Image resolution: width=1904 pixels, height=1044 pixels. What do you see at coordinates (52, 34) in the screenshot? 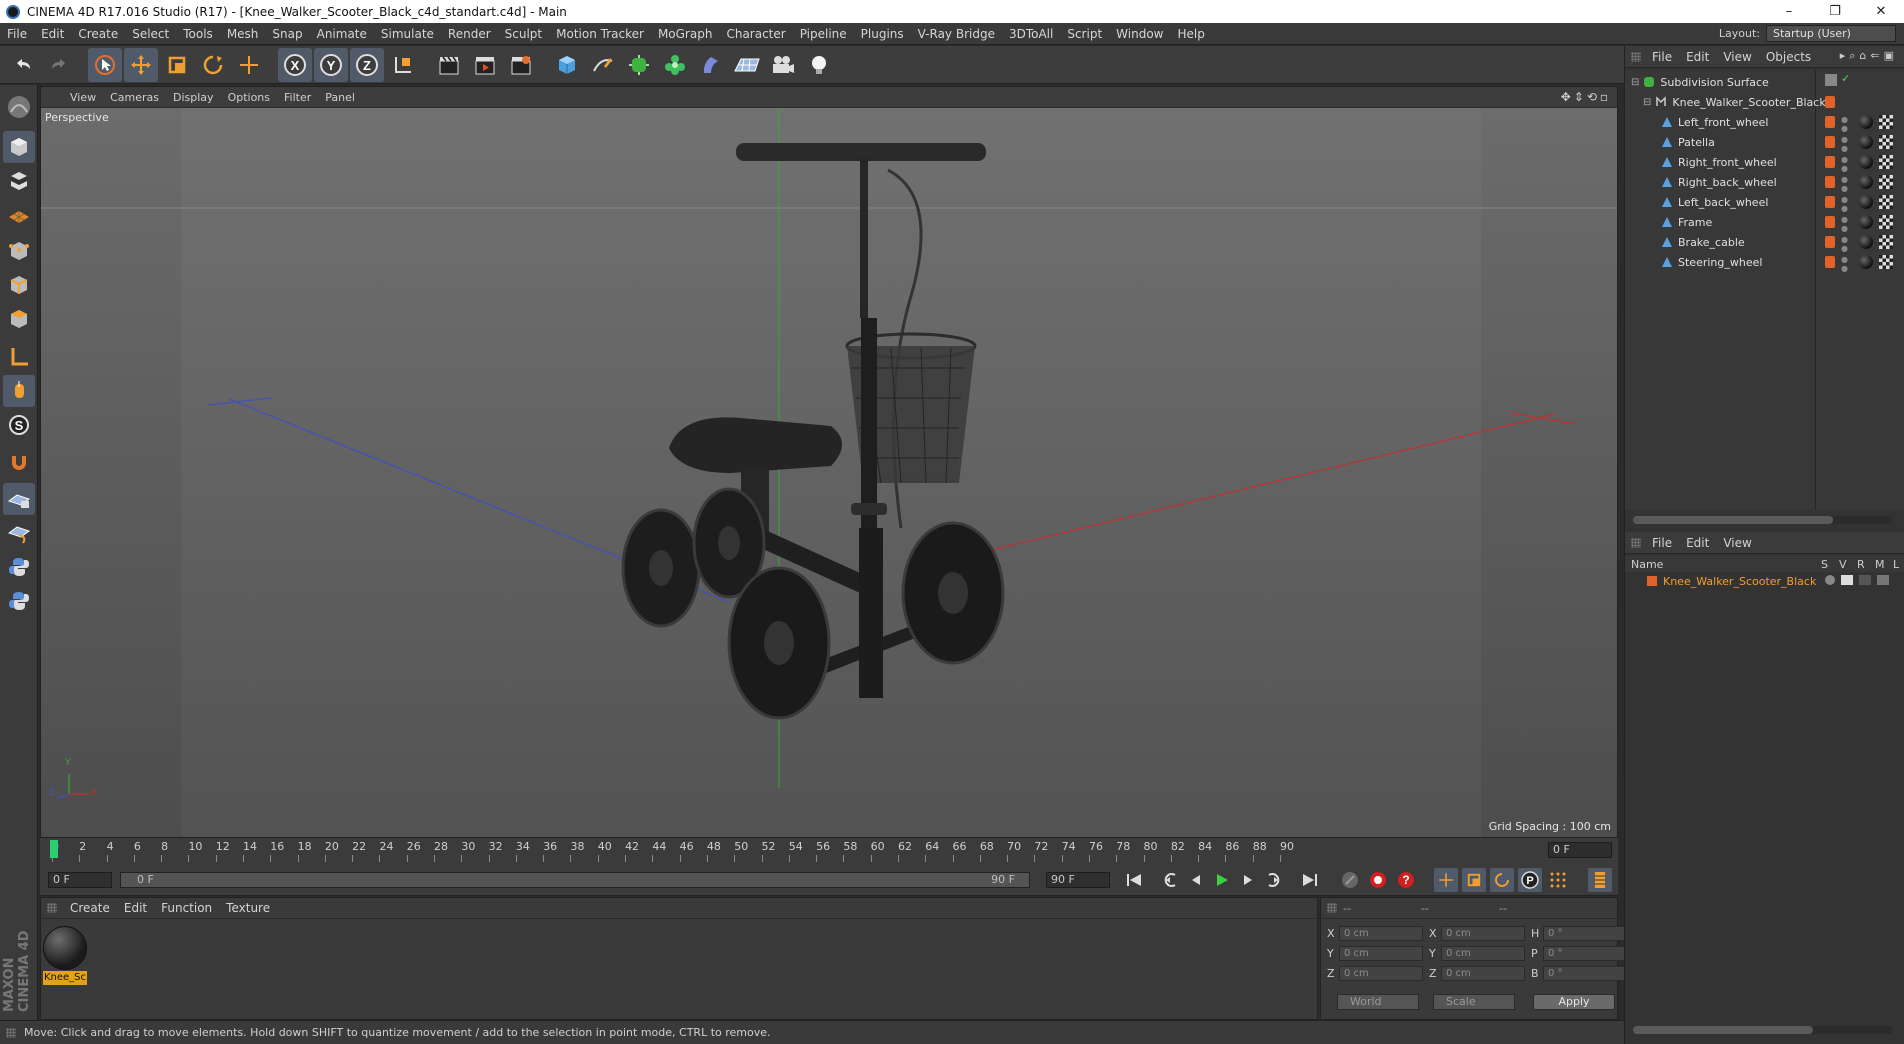
I see `menu-edit: Edit` at bounding box center [52, 34].